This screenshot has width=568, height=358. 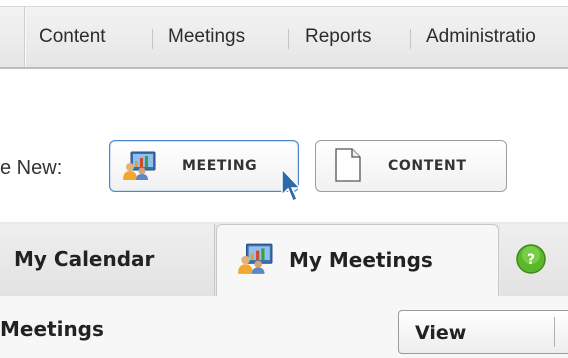 I want to click on tab-my-calendar: My Calendar, so click(x=107, y=260).